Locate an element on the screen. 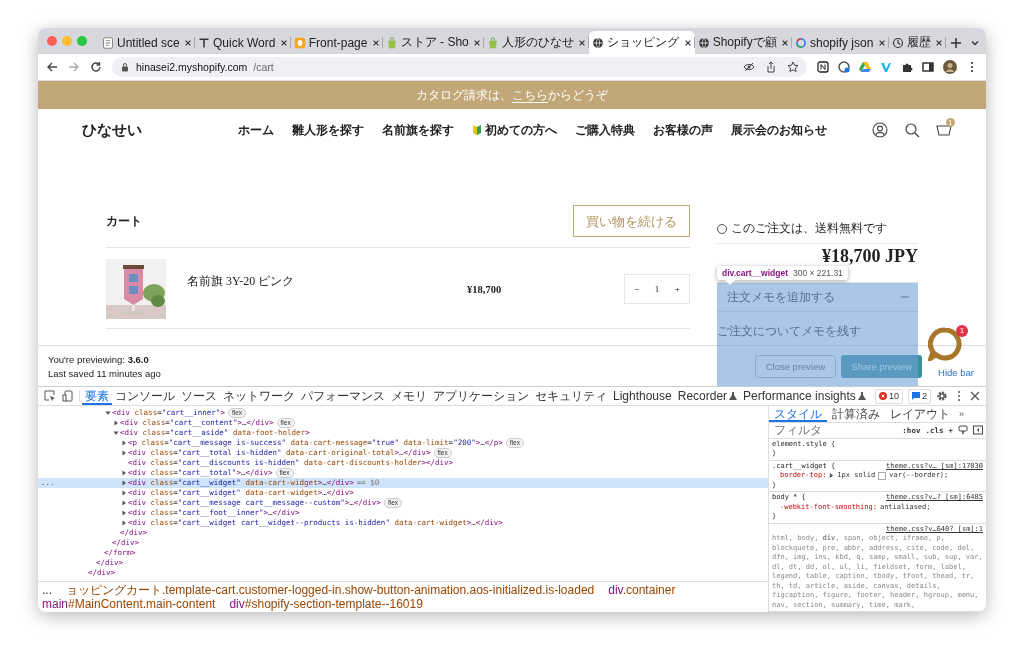 The height and width of the screenshot is (663, 1024). error-count-badge: 10 is located at coordinates (888, 396).